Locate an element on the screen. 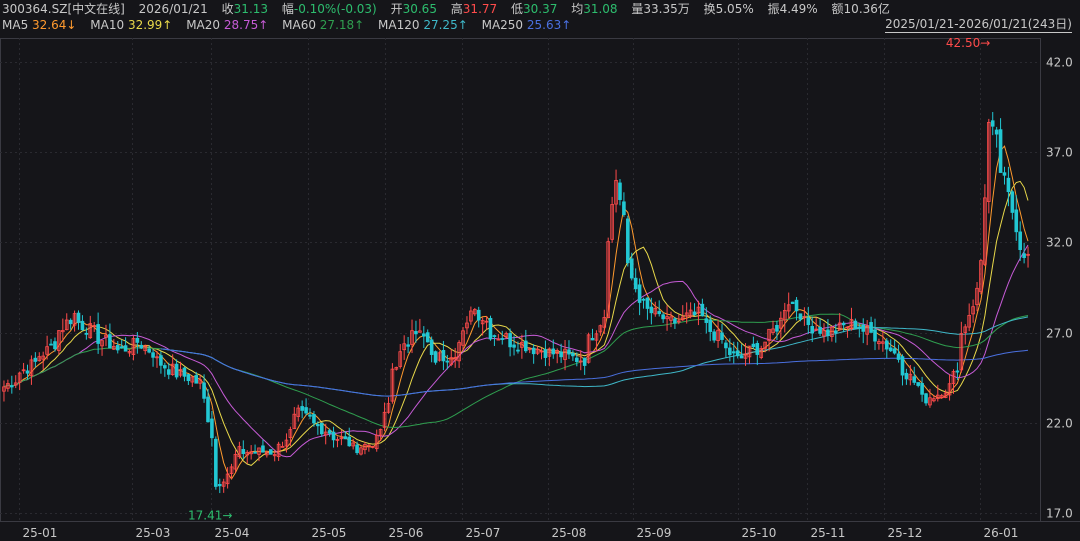  x-tick-label: 25-05 is located at coordinates (329, 533).